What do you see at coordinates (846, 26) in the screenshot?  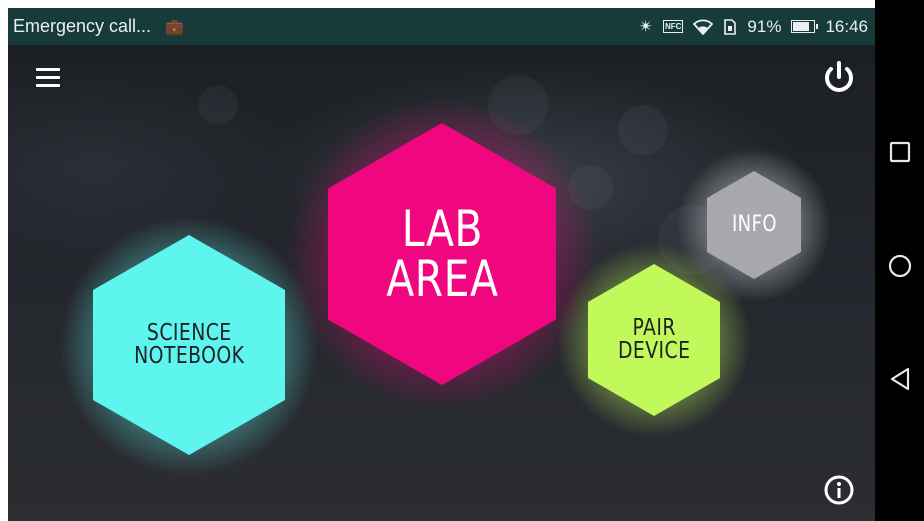 I see `status-time: 16:46` at bounding box center [846, 26].